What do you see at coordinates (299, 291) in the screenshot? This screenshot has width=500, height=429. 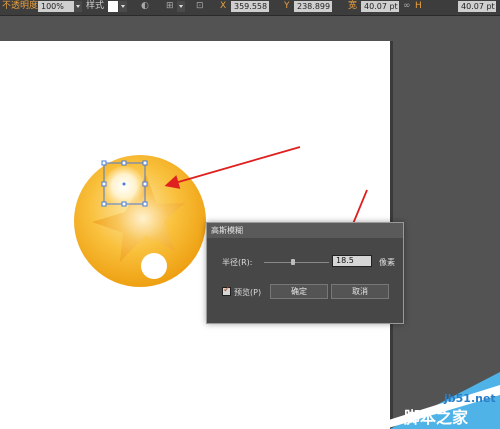 I see `ok-button: 确定` at bounding box center [299, 291].